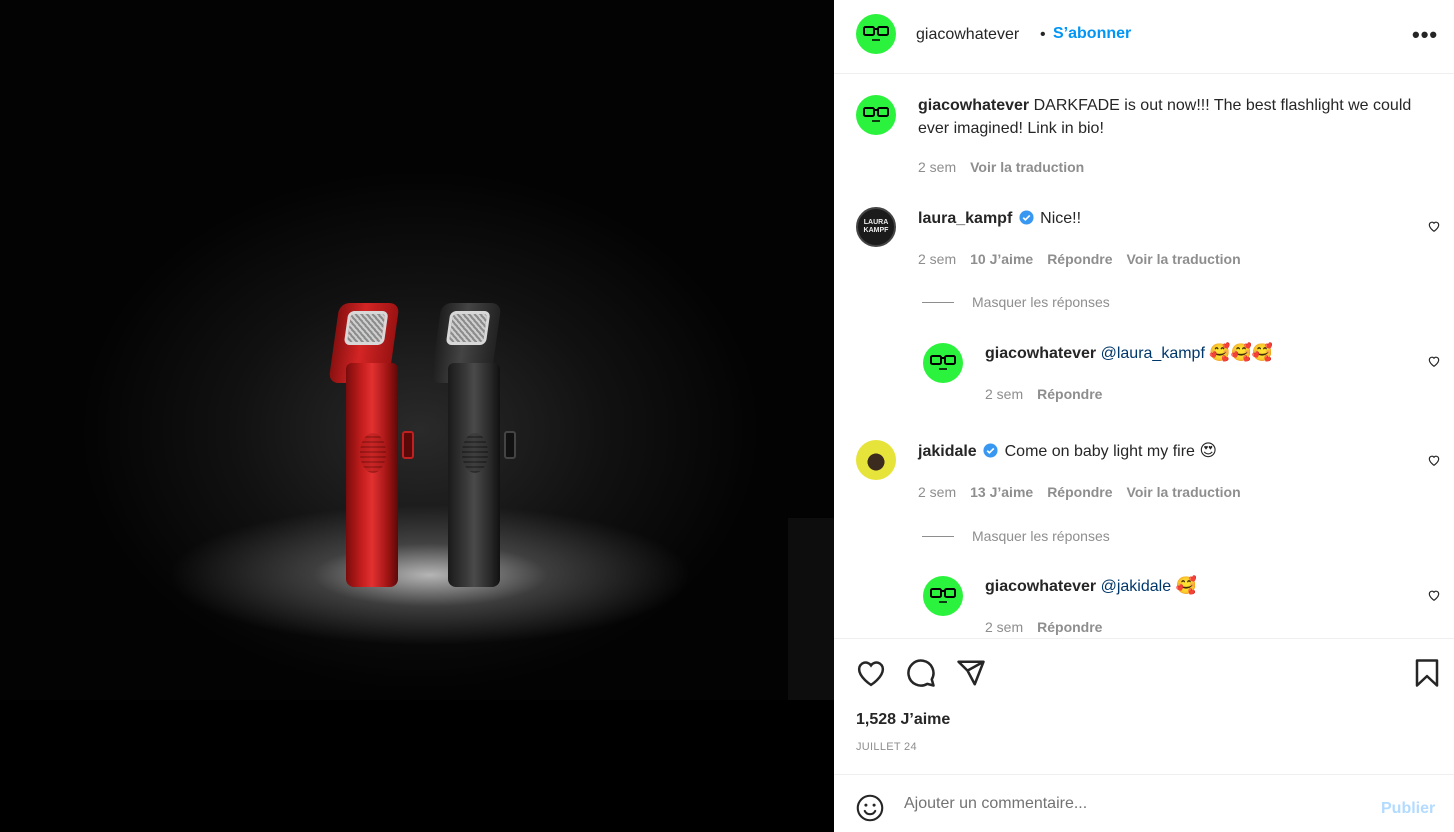 The height and width of the screenshot is (832, 1454). What do you see at coordinates (1434, 361) in the screenshot?
I see `reply-1-like-heart-icon` at bounding box center [1434, 361].